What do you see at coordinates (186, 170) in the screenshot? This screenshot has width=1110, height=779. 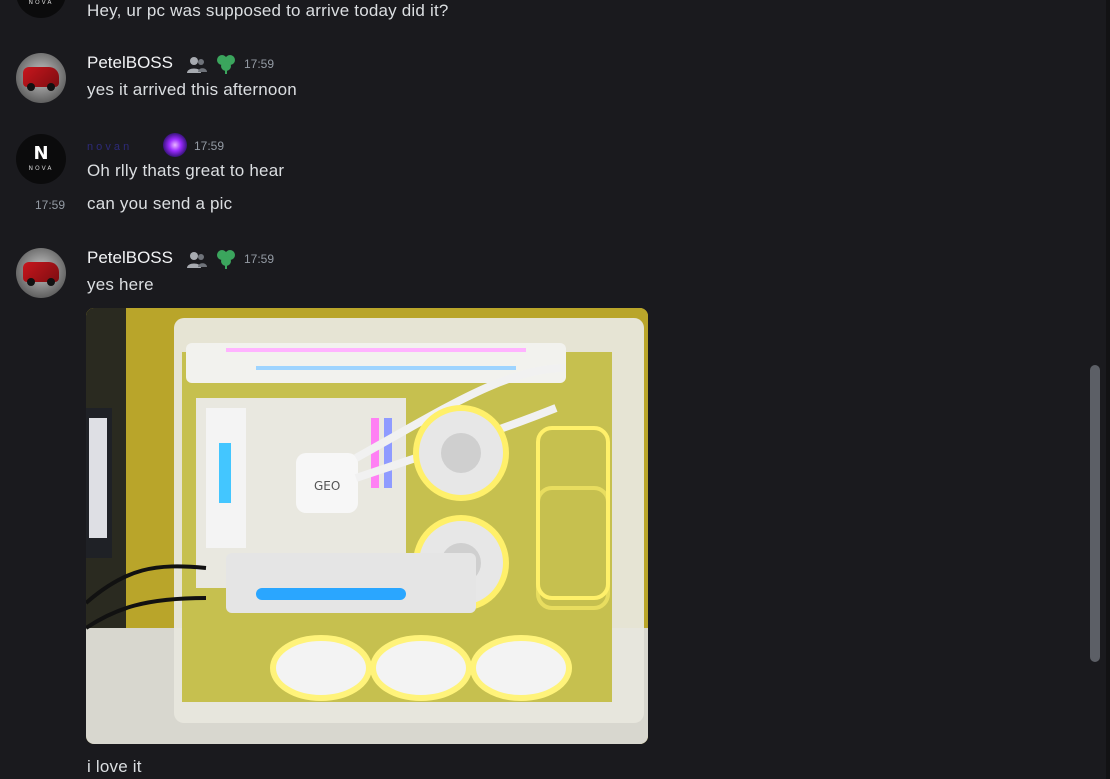 I see `message-text: Oh rlly thats great to hear` at bounding box center [186, 170].